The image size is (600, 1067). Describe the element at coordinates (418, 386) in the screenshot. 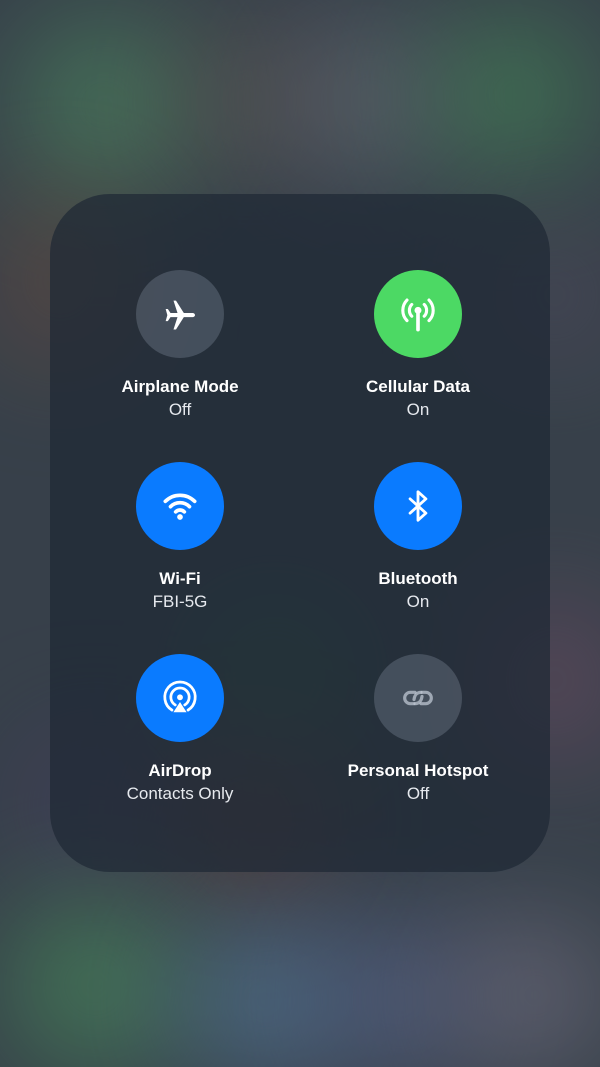

I see `cellular-data-label: Cellular Data` at that location.